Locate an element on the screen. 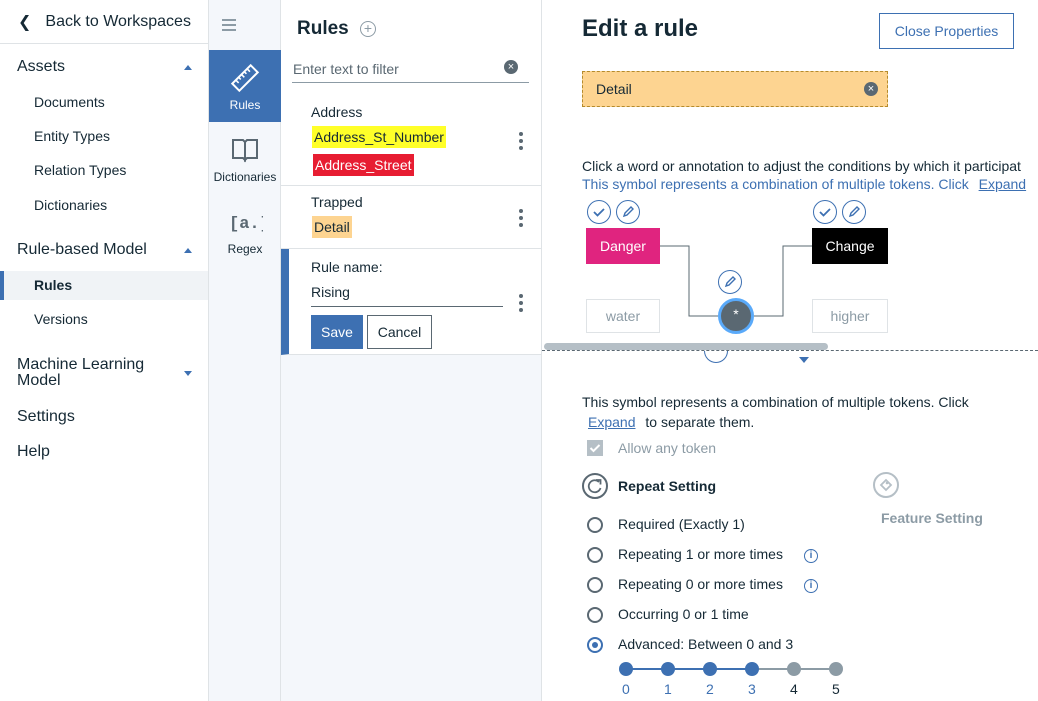 The height and width of the screenshot is (701, 1038). slider-tick-label: 5 is located at coordinates (836, 689).